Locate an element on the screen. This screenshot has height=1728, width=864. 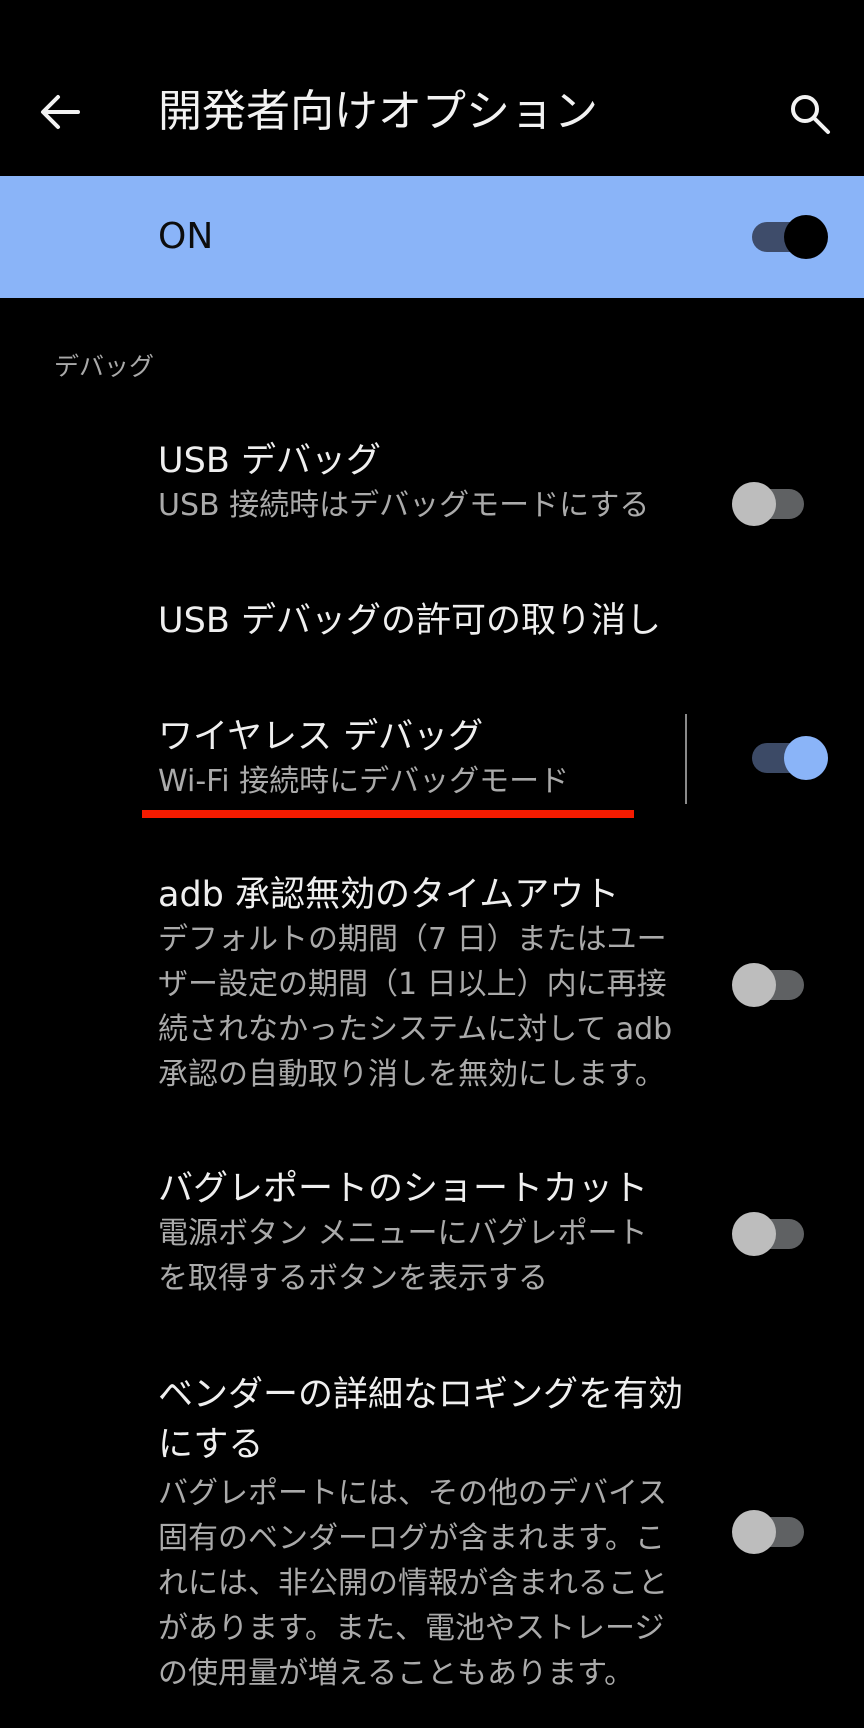
setting-title: バグレポートのショートカット is located at coordinates (403, 1189).